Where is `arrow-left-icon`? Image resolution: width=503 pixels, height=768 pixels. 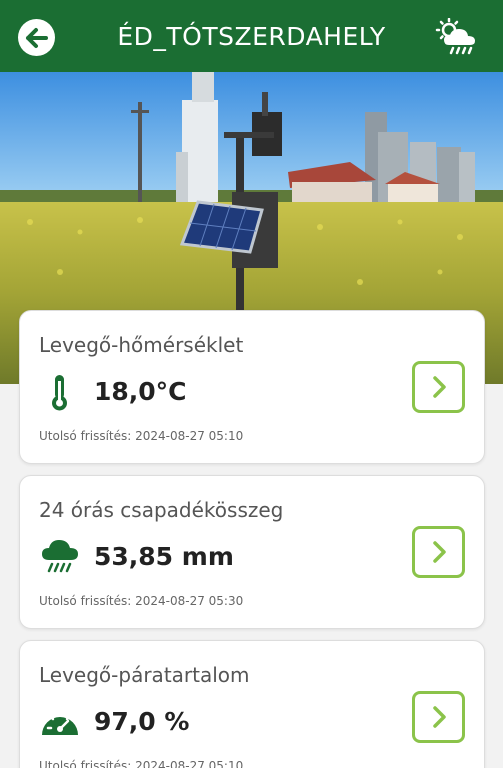
arrow-left-icon is located at coordinates (36, 37).